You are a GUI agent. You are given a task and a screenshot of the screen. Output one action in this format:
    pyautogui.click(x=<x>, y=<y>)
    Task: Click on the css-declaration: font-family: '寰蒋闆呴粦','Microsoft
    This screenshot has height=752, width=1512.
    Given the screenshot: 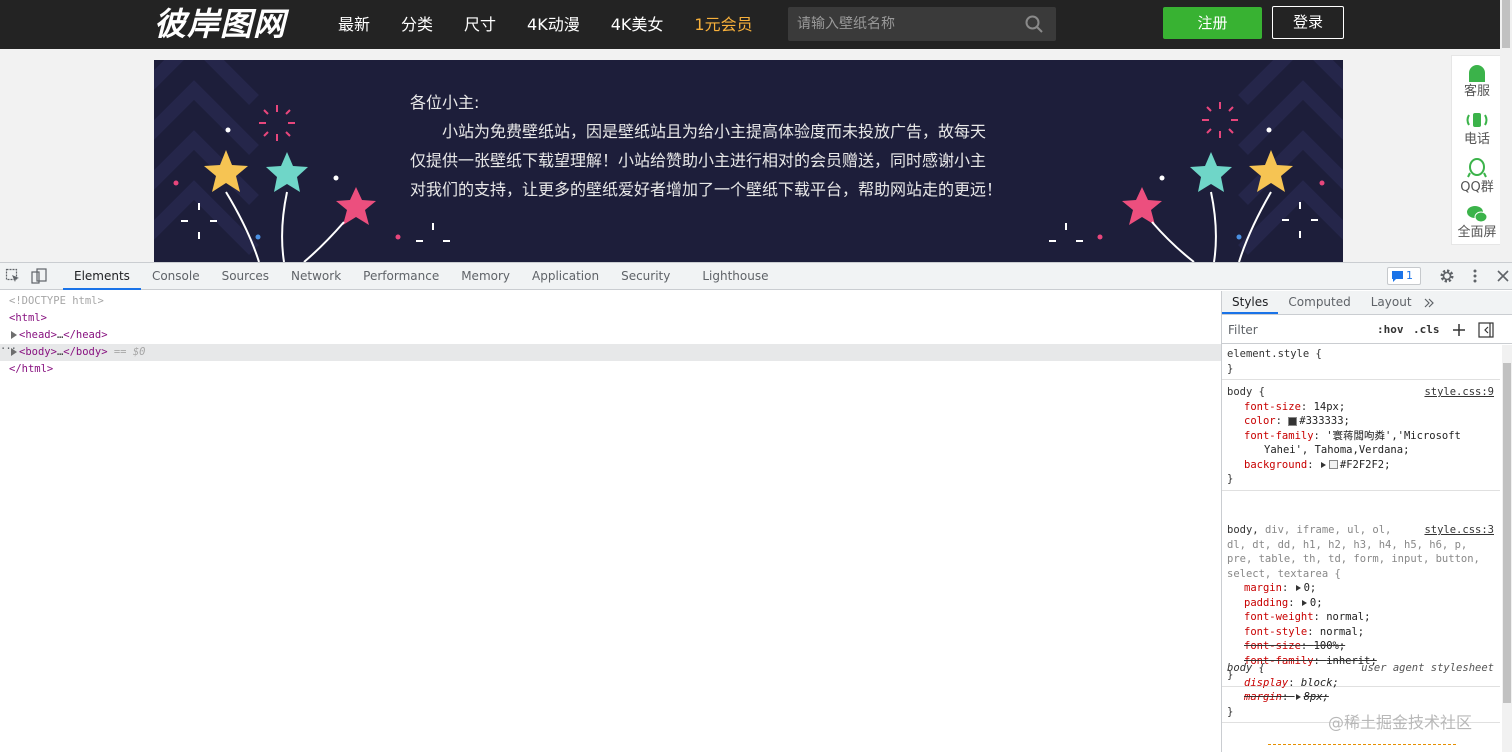 What is the action you would take?
    pyautogui.click(x=1363, y=436)
    